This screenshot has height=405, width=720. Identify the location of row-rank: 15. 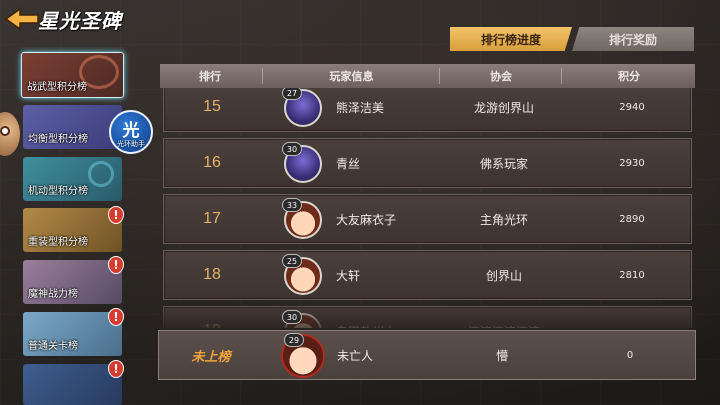
(212, 106).